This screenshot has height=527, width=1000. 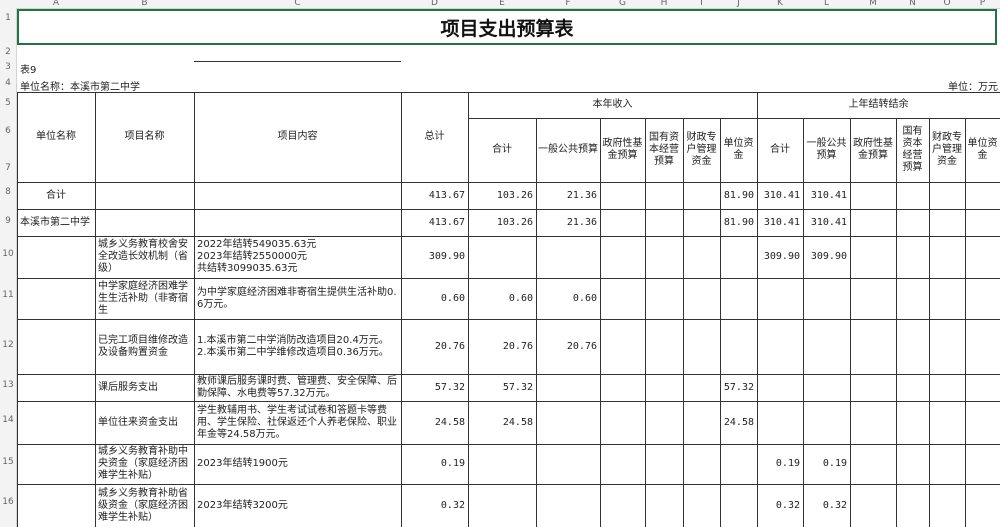 I want to click on column-letter-e: E, so click(x=502, y=4).